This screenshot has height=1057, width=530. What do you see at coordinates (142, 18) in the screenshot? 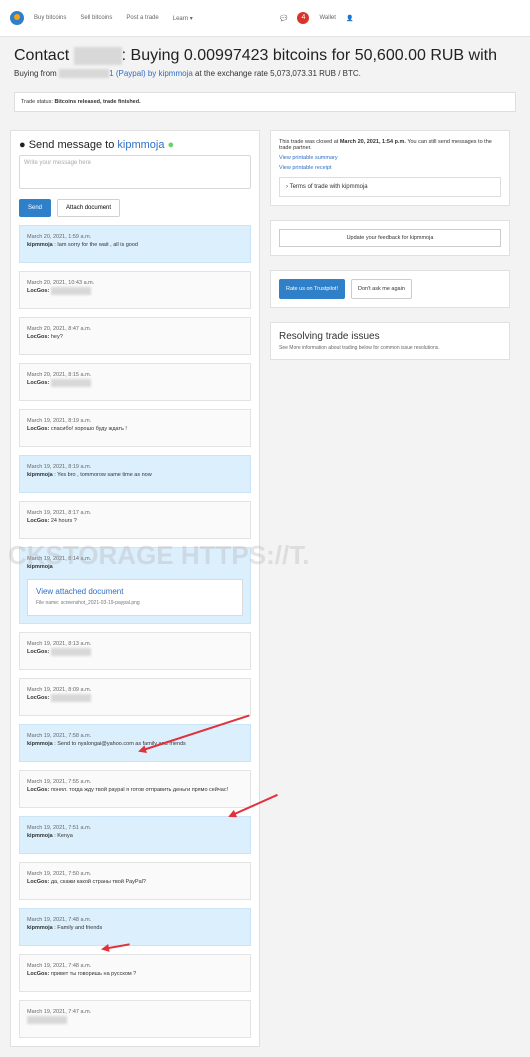
I see `nav-post: Post a trade` at bounding box center [142, 18].